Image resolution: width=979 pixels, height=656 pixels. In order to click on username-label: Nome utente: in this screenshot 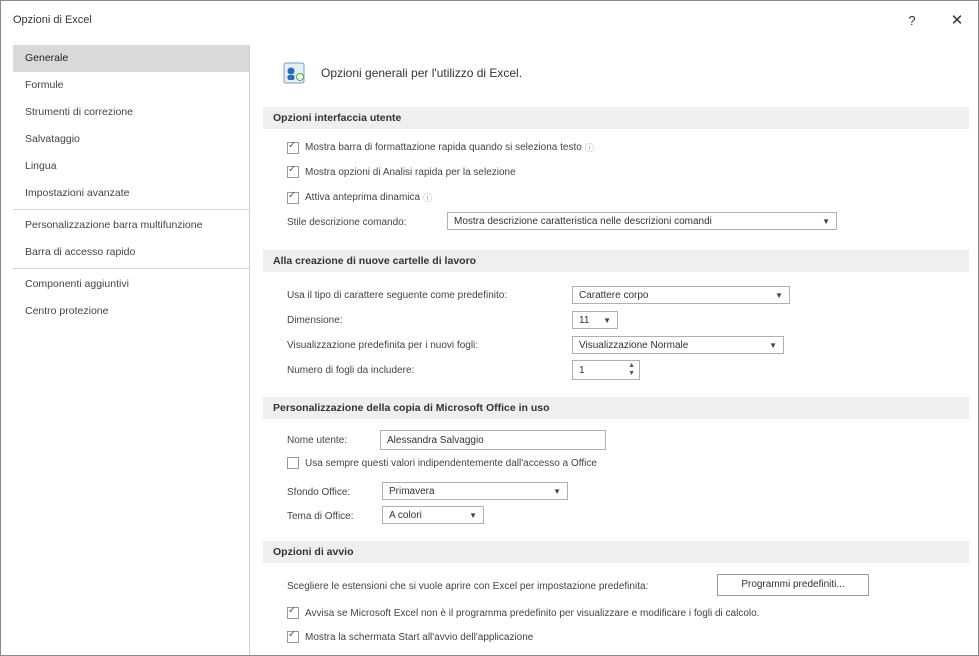, I will do `click(317, 440)`.